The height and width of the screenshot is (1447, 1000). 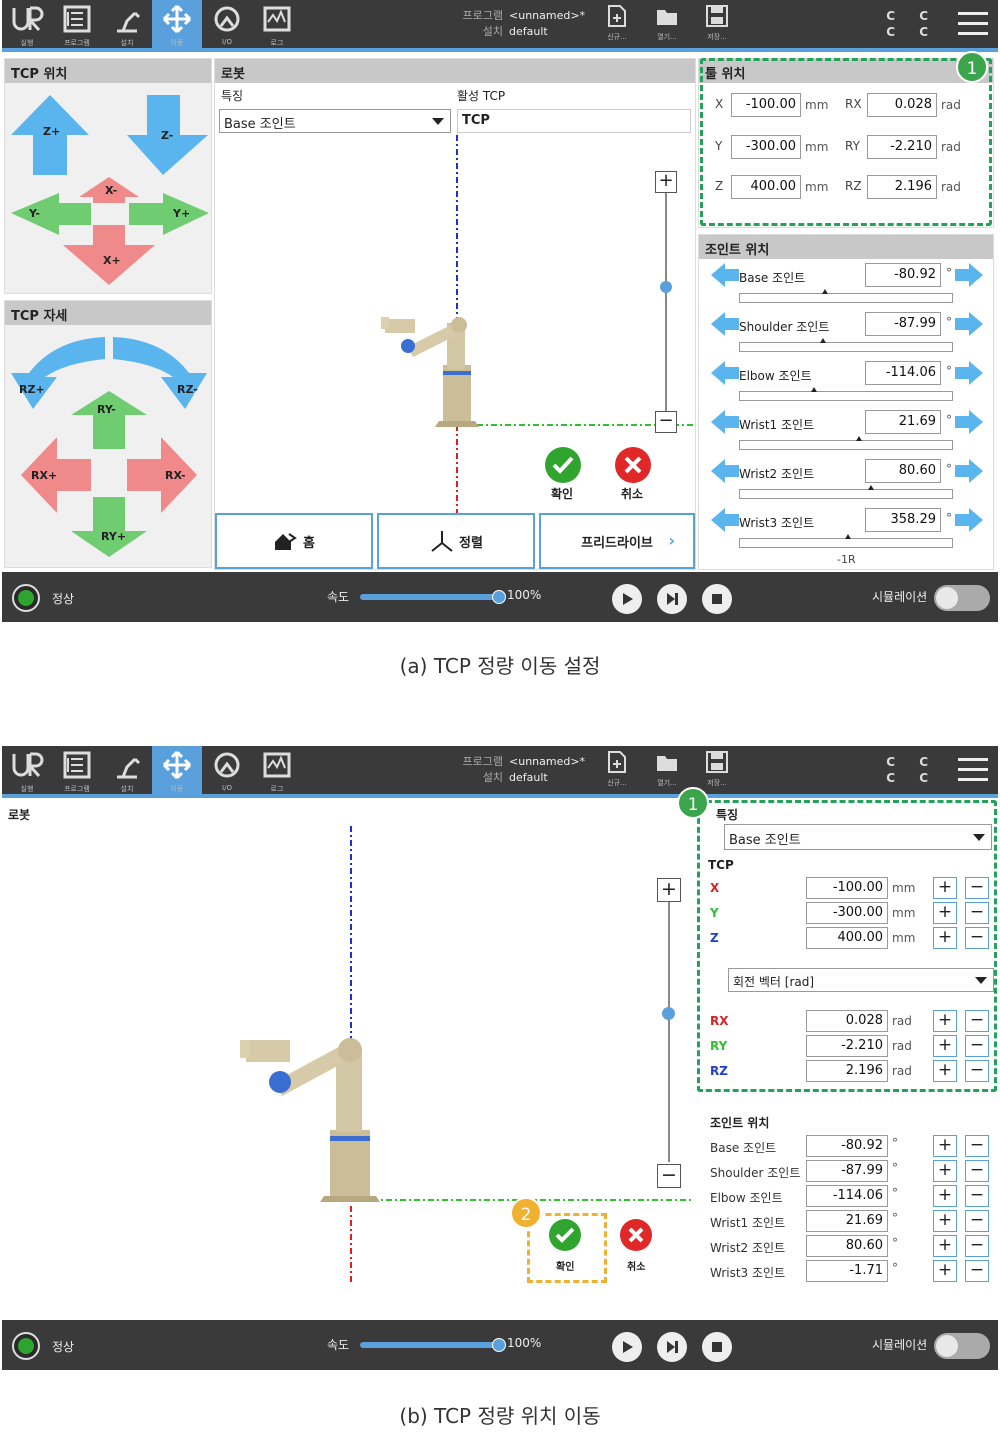 What do you see at coordinates (847, 938) in the screenshot?
I see `tcp-value-field: 400.00` at bounding box center [847, 938].